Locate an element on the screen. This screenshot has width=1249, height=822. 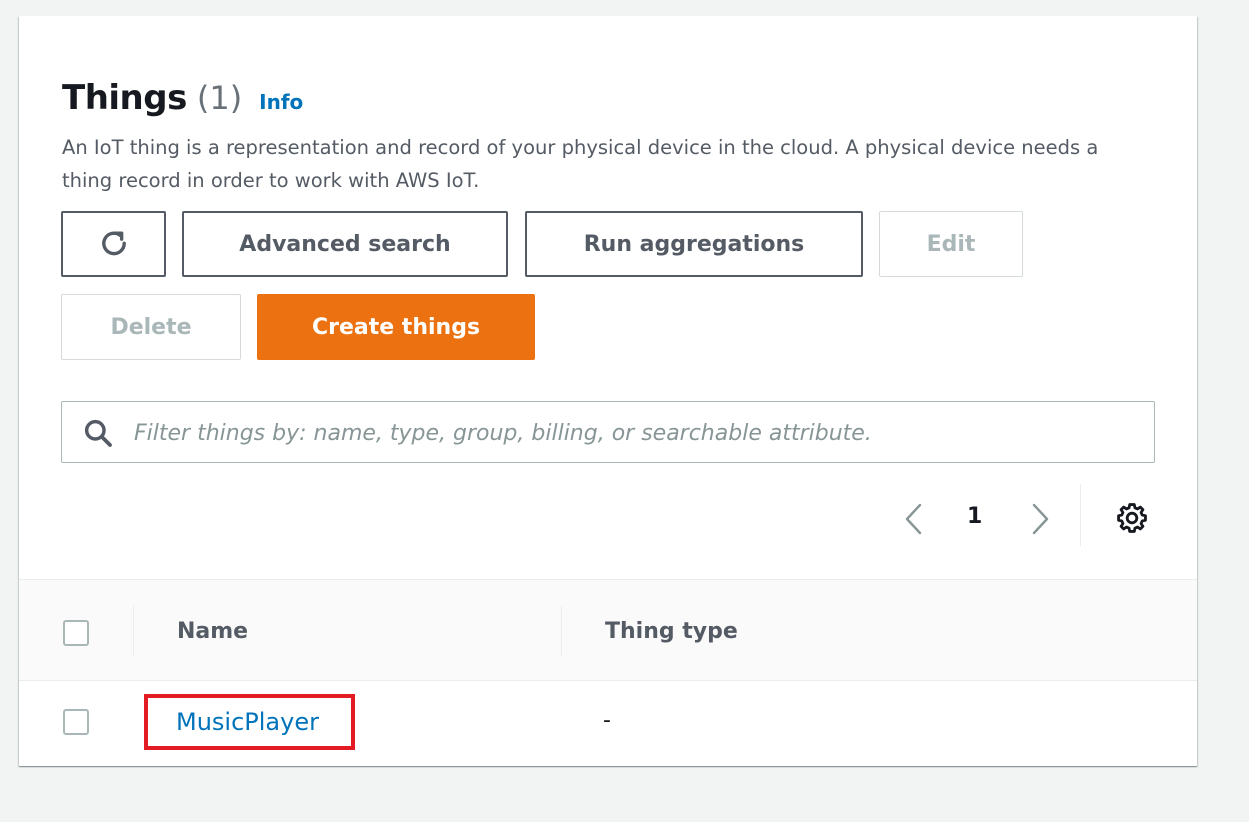
column-header-thing-type: Thing type is located at coordinates (671, 631).